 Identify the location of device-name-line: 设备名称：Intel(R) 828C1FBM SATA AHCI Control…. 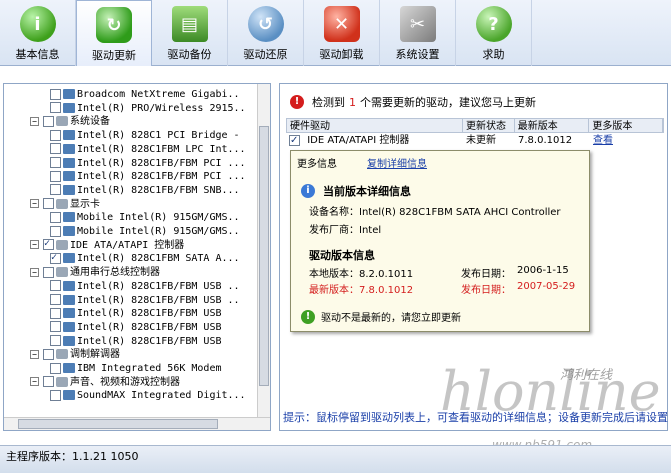
(435, 212).